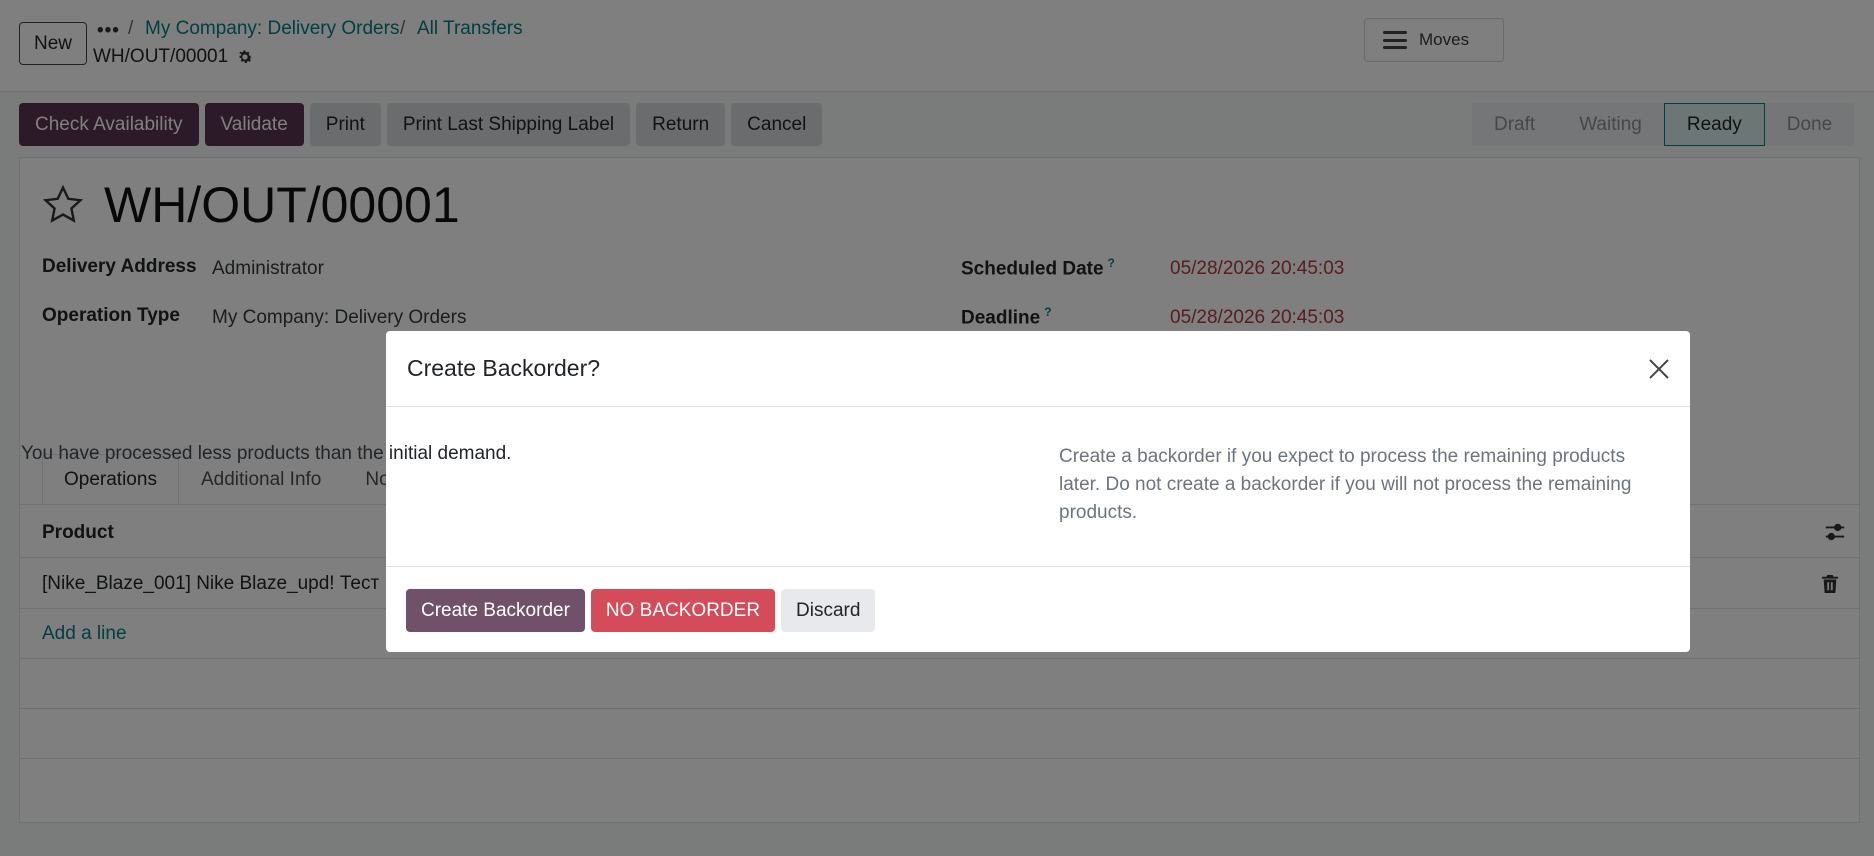 Image resolution: width=1874 pixels, height=856 pixels. Describe the element at coordinates (1038, 566) in the screenshot. I see `divider` at that location.